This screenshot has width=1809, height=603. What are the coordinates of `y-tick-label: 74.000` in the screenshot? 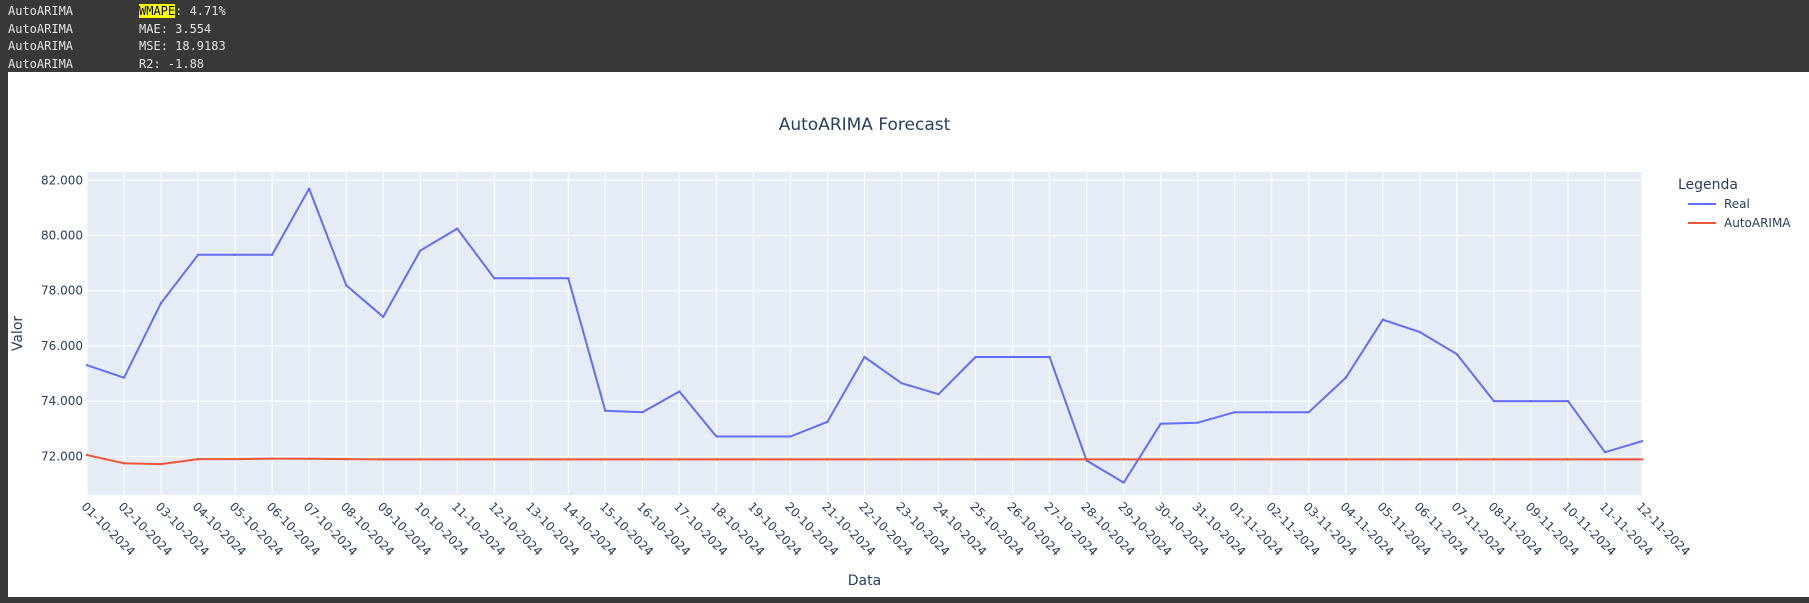 It's located at (62, 401).